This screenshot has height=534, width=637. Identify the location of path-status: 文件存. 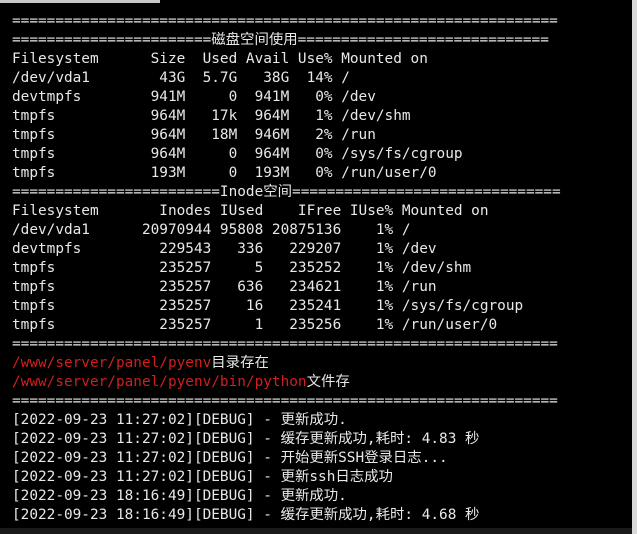
(328, 382).